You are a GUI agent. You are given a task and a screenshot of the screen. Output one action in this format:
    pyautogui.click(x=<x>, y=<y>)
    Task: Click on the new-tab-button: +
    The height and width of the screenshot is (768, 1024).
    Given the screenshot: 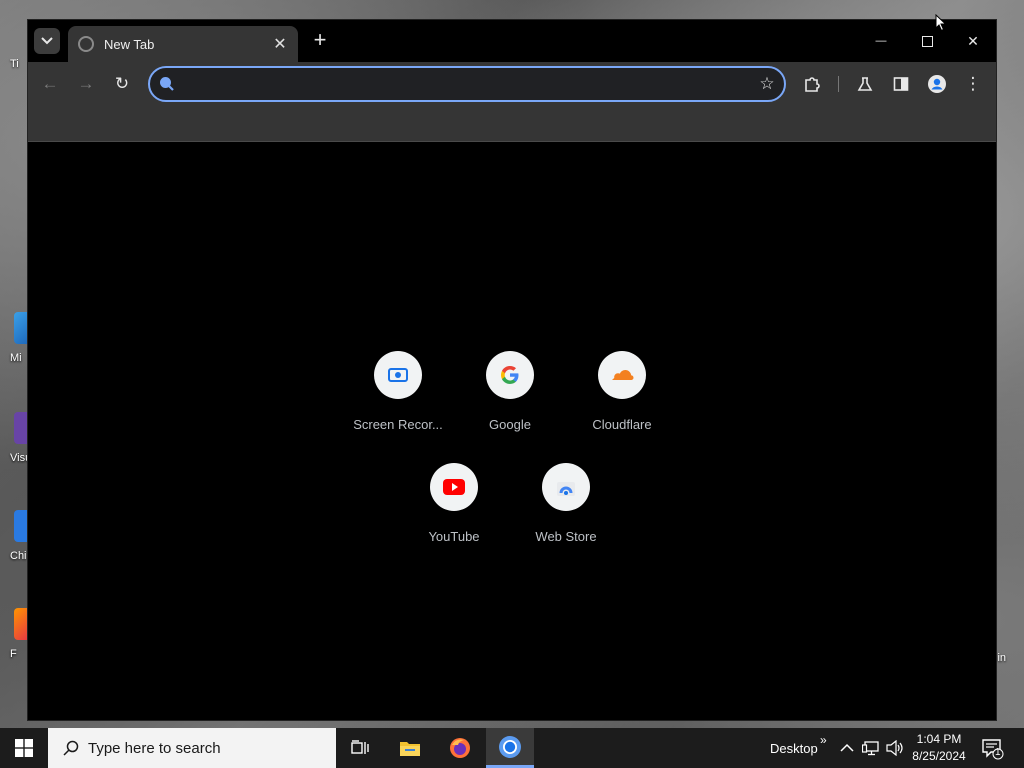 What is the action you would take?
    pyautogui.click(x=320, y=41)
    